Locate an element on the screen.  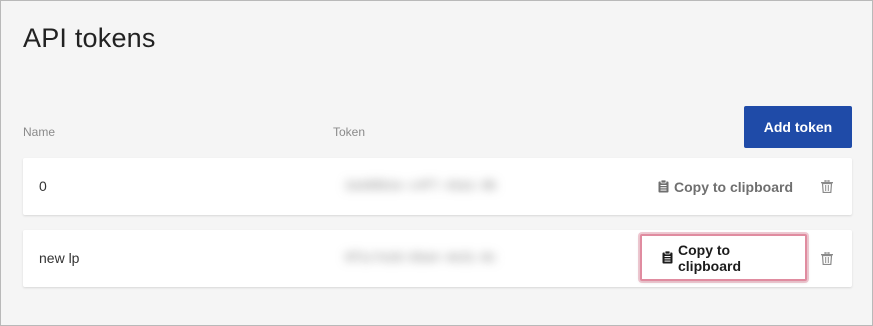
token-value: 9f1c7e2d-b5a4-4e31-8c is located at coordinates (421, 258).